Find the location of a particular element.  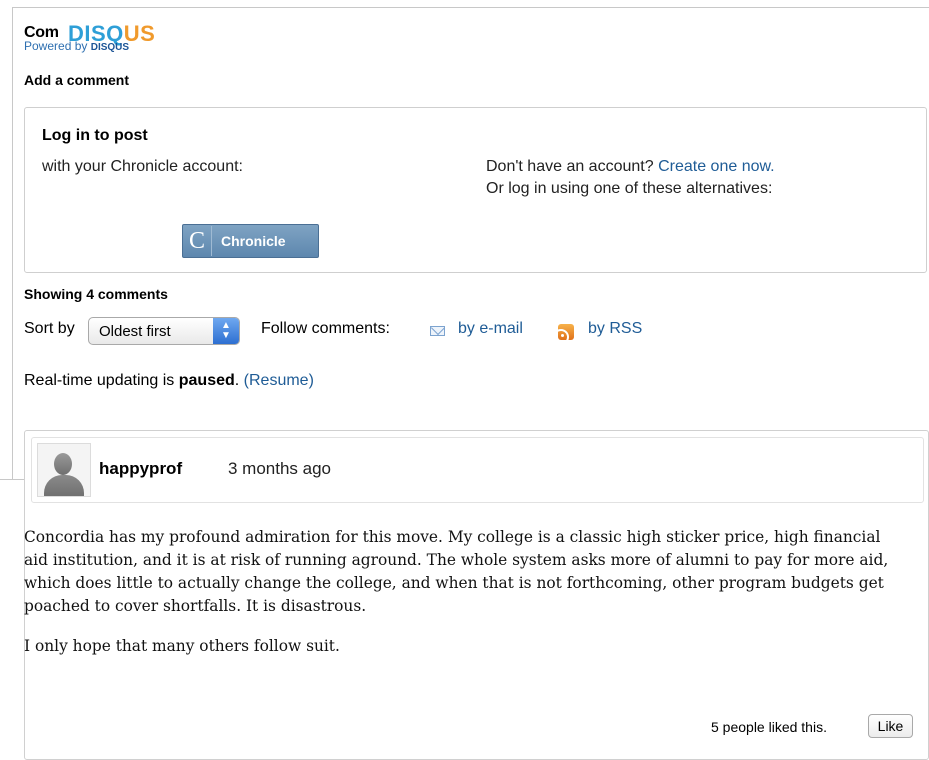

login-subtitle: with your Chronicle account: is located at coordinates (142, 166).